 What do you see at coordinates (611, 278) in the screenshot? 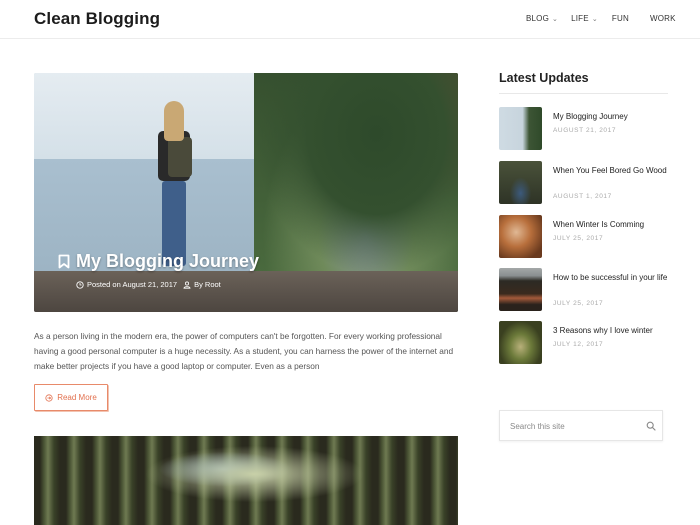
I see `post-title: How to be successful in your life` at bounding box center [611, 278].